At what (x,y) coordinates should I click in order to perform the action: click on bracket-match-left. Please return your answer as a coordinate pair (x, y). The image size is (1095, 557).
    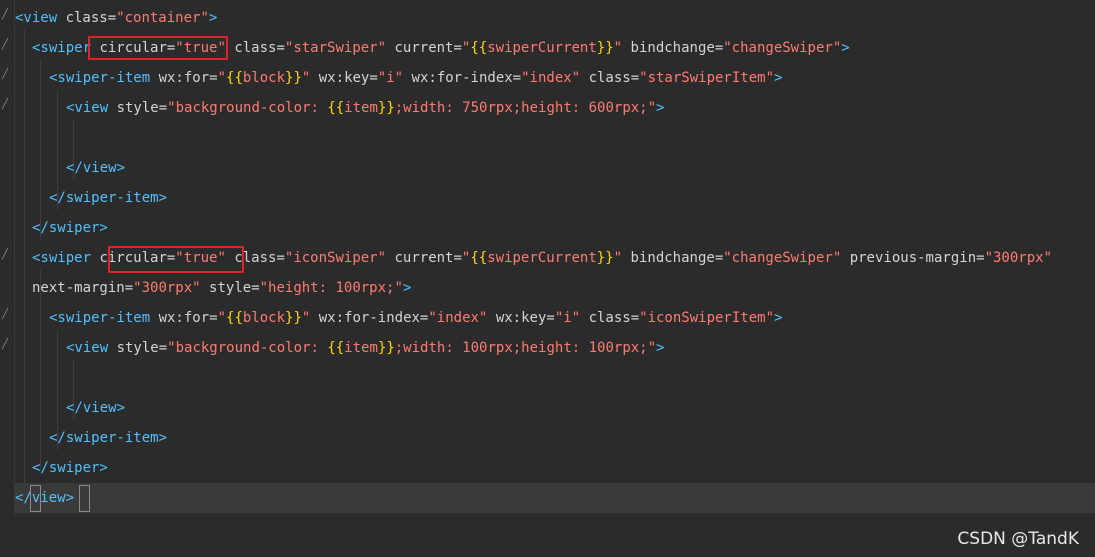
    Looking at the image, I should click on (35, 498).